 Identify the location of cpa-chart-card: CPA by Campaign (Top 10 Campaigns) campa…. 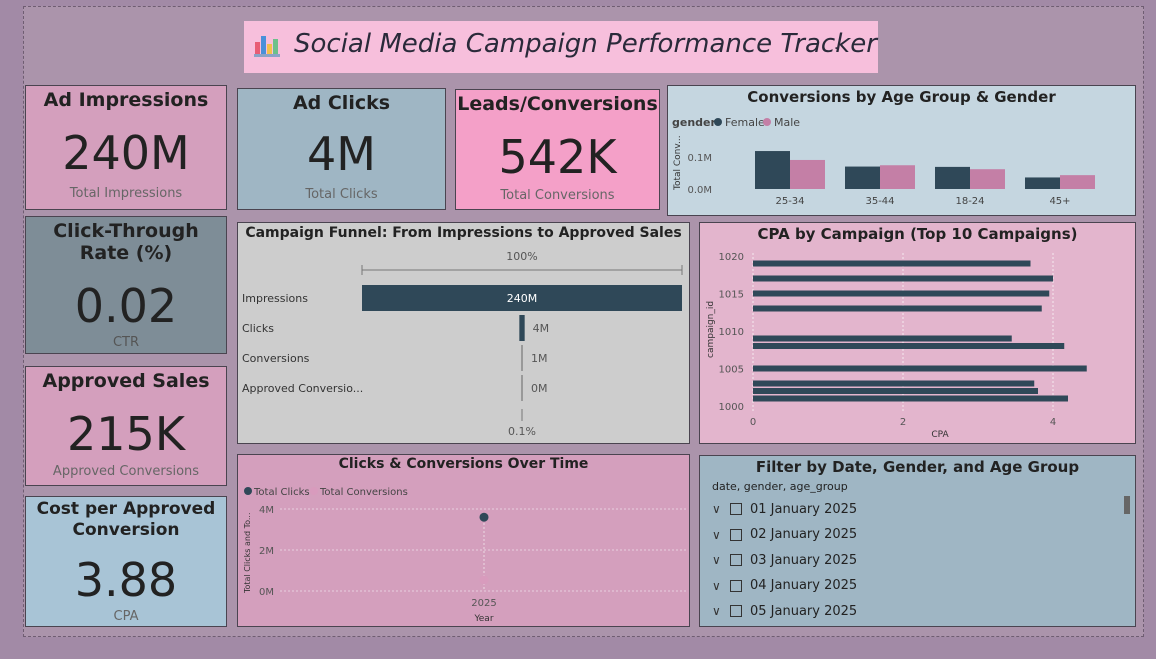
(917, 333).